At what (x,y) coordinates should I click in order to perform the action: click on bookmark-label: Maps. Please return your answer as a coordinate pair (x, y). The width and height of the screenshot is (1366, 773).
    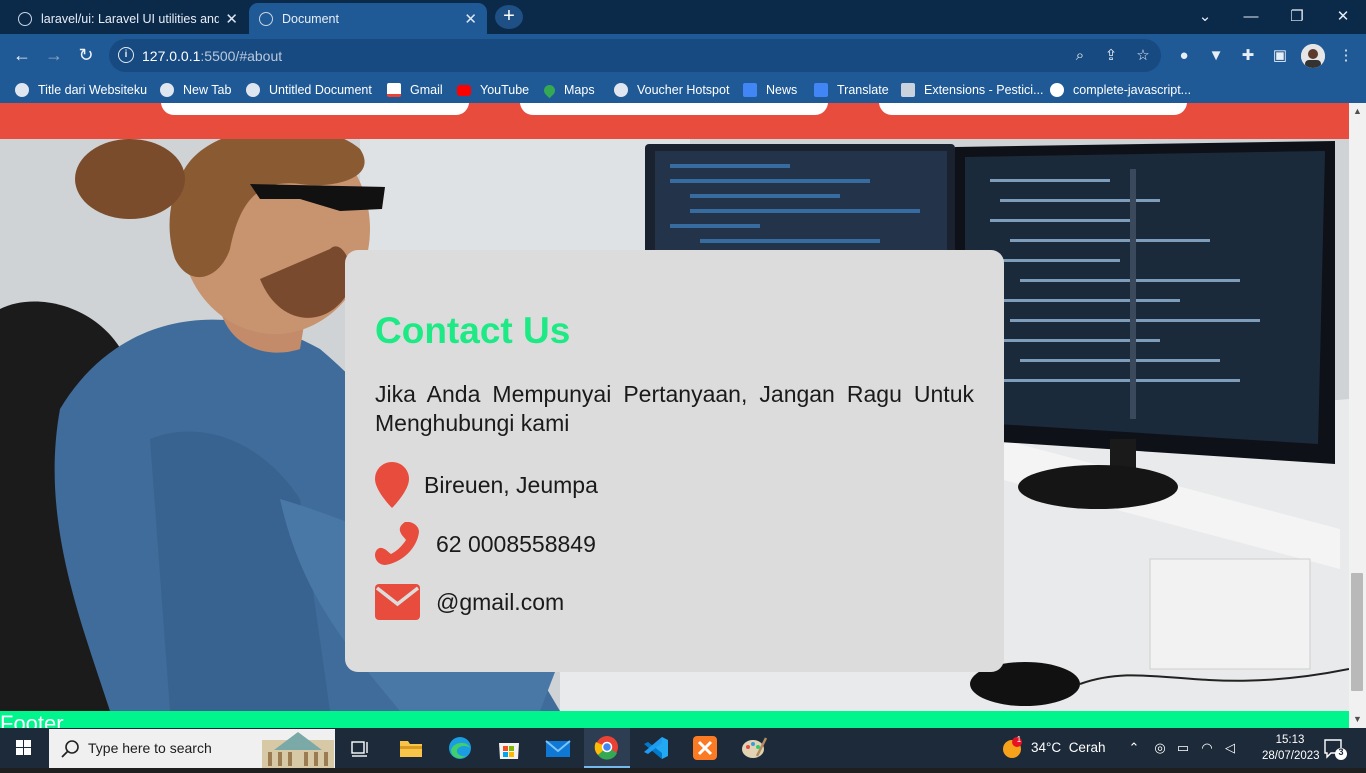
    Looking at the image, I should click on (579, 90).